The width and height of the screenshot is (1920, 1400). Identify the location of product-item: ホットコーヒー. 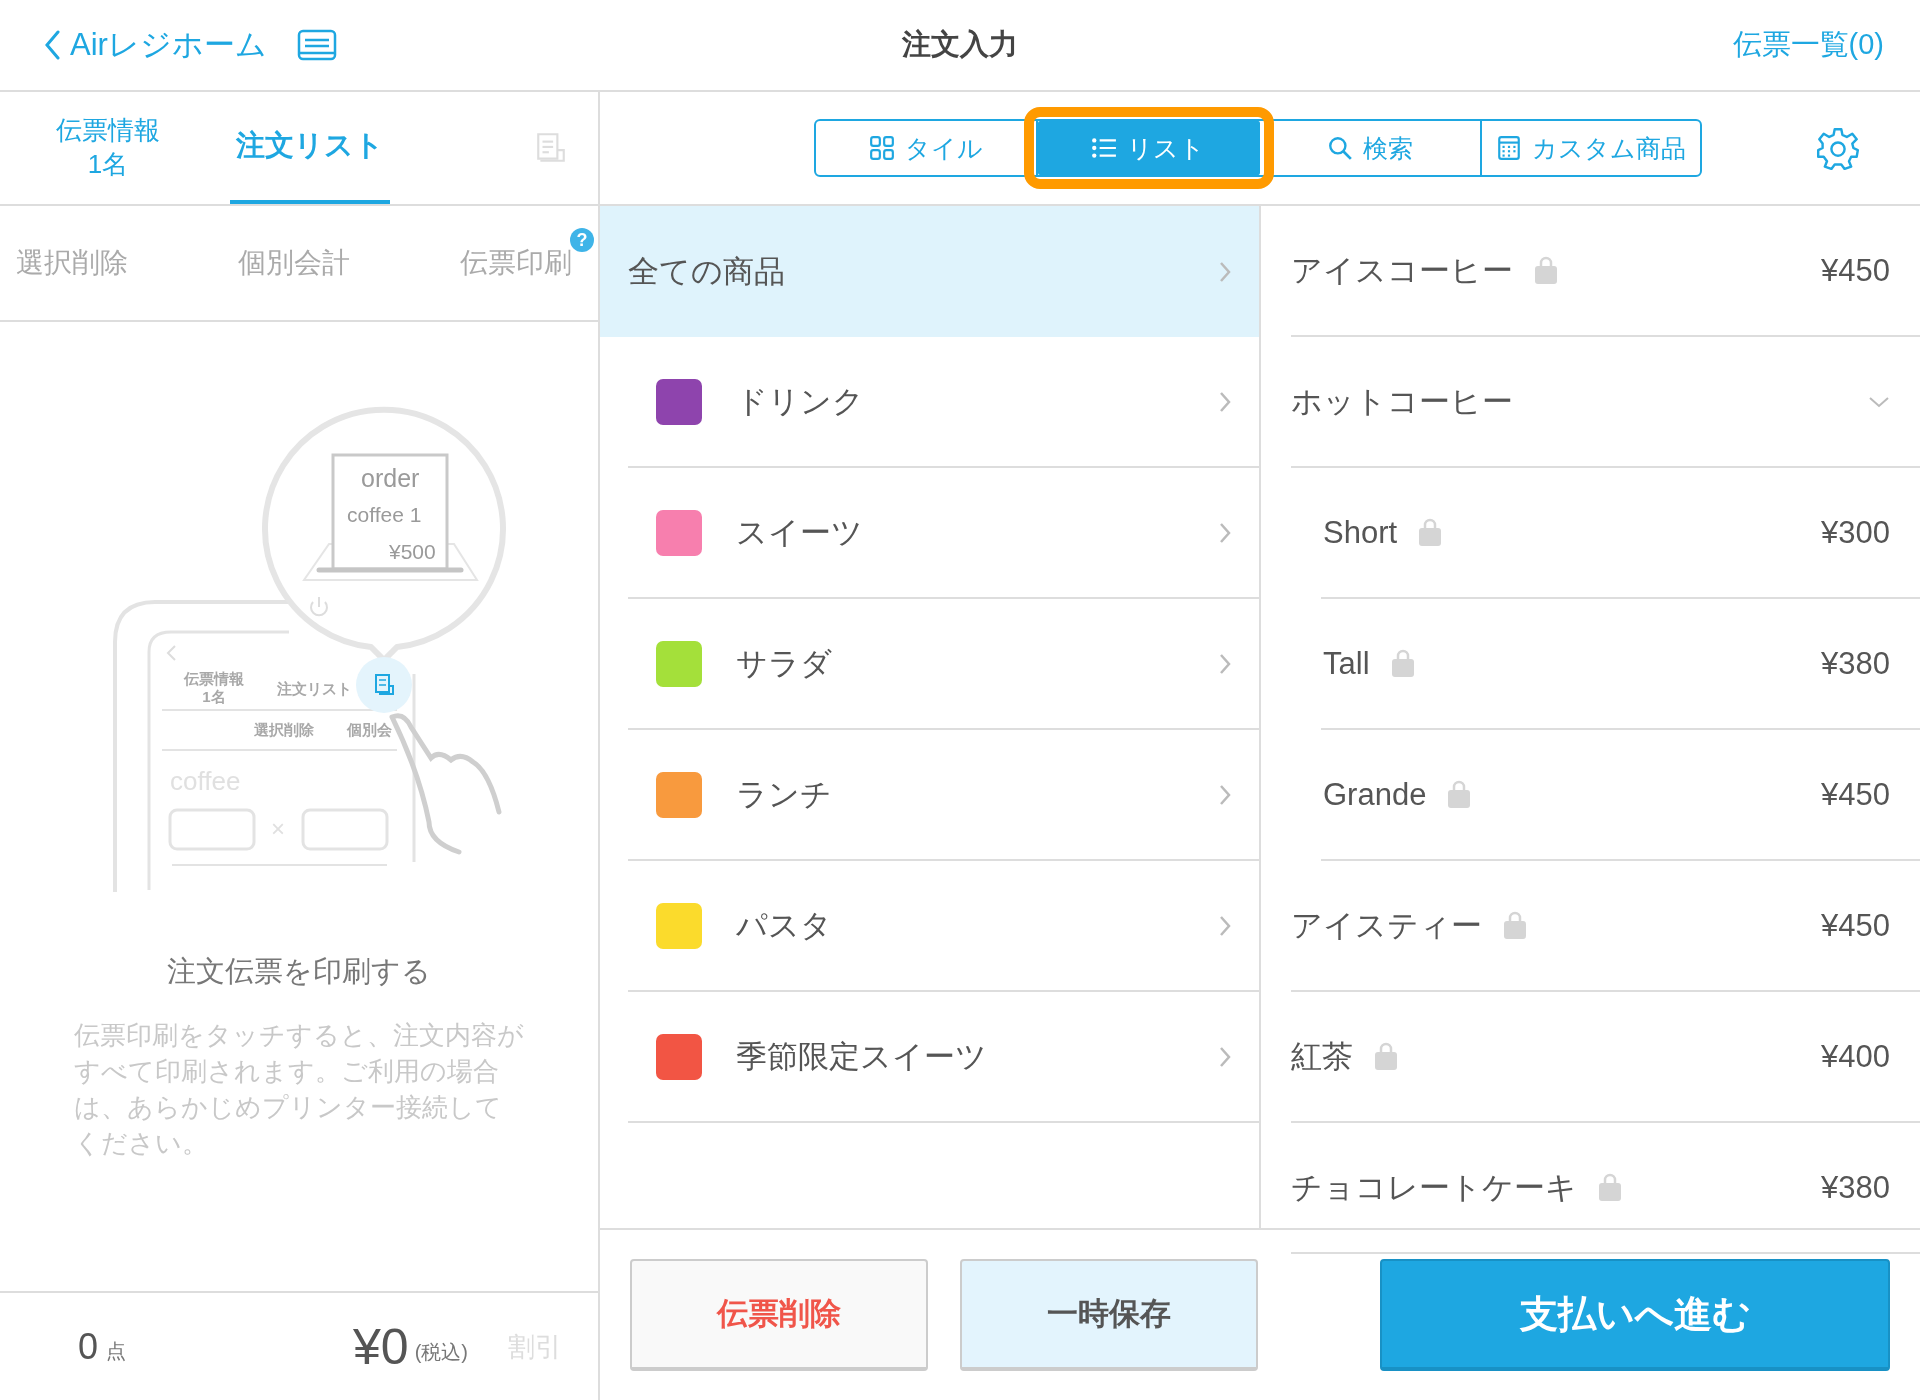
(1605, 402).